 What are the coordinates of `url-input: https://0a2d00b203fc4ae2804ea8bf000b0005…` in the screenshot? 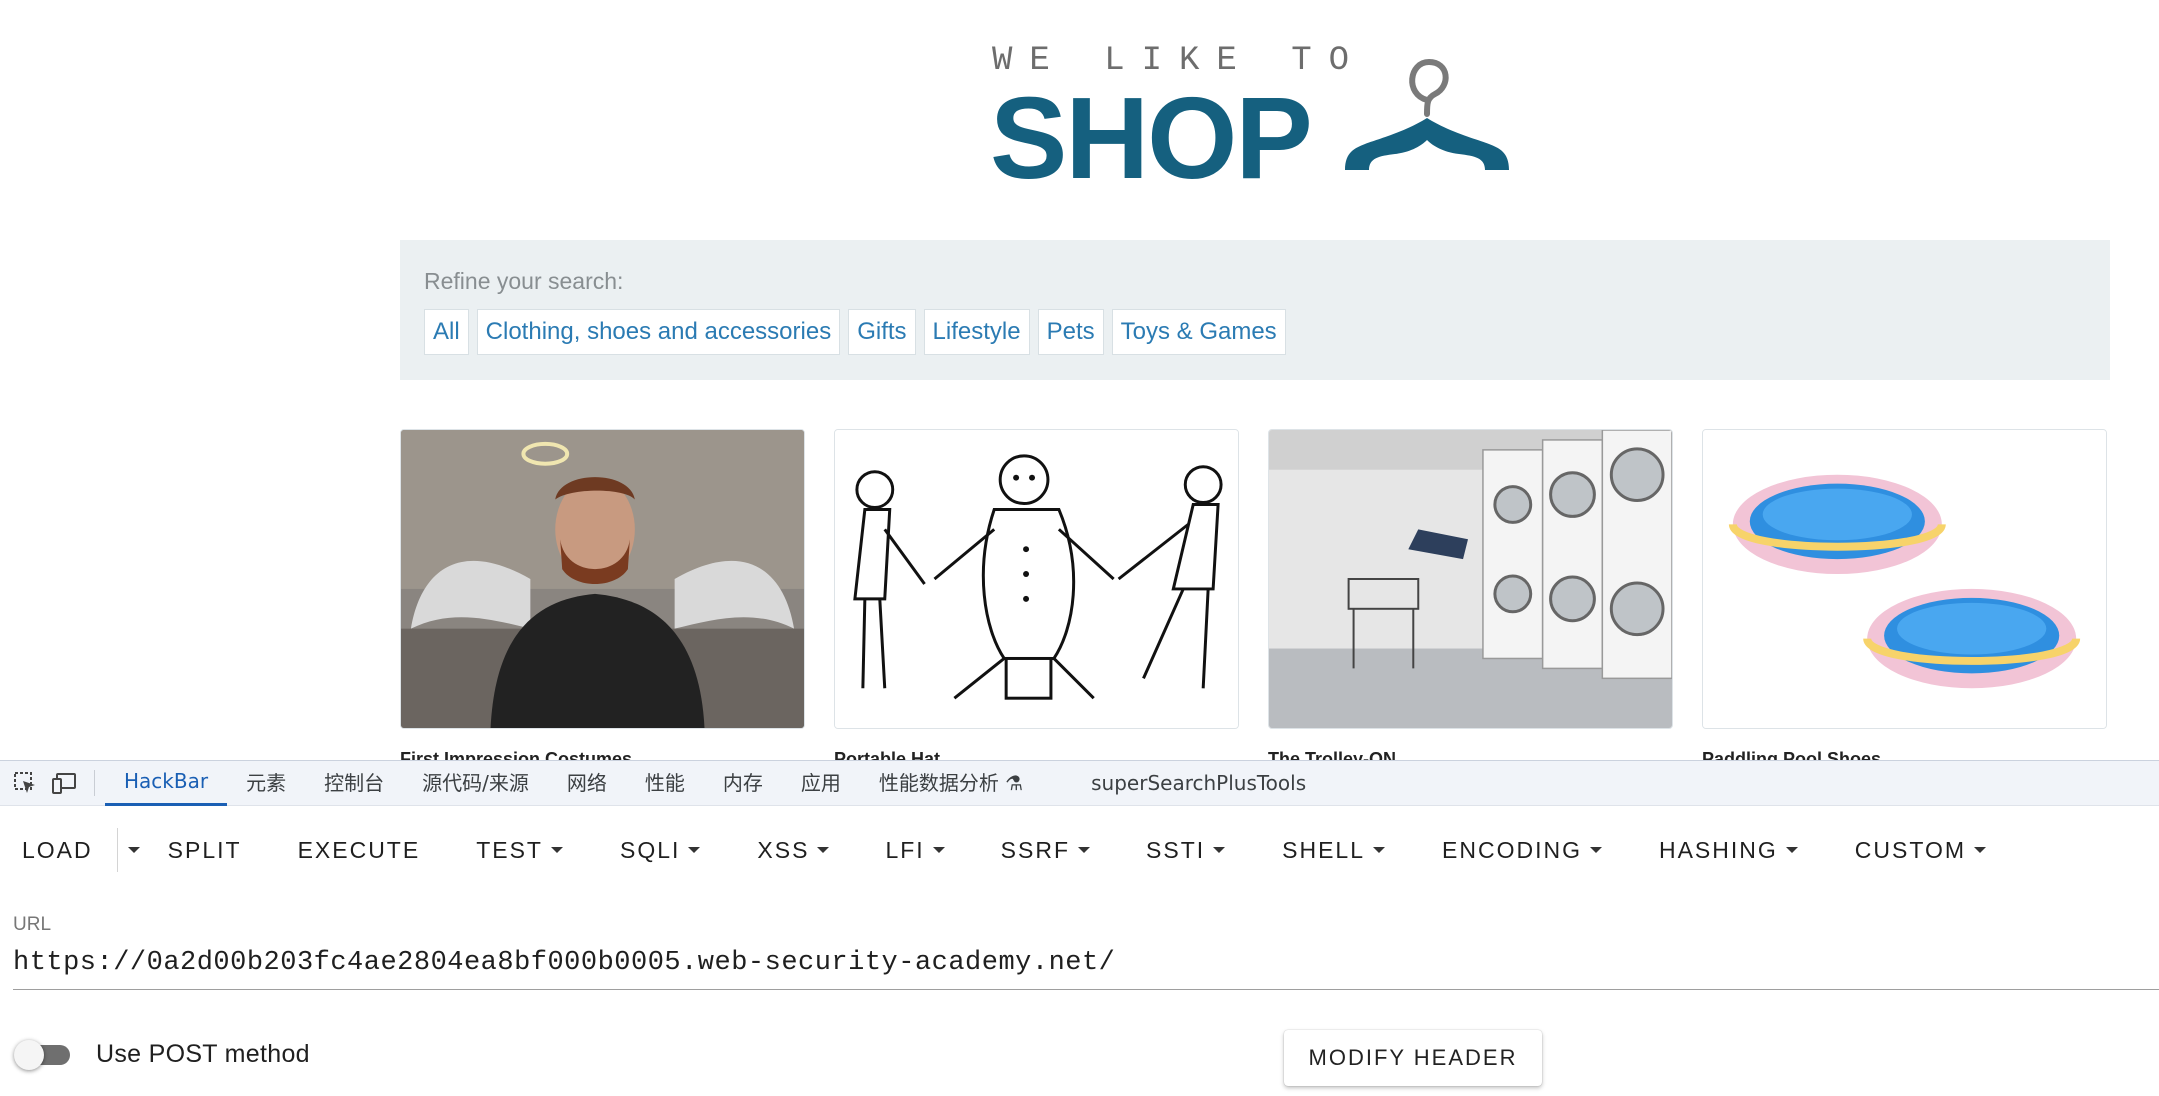 It's located at (1086, 967).